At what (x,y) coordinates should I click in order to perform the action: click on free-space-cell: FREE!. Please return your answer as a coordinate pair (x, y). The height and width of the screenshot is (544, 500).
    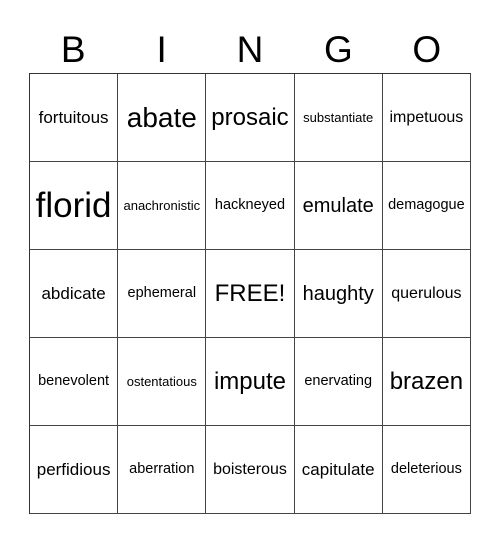
    Looking at the image, I should click on (250, 294).